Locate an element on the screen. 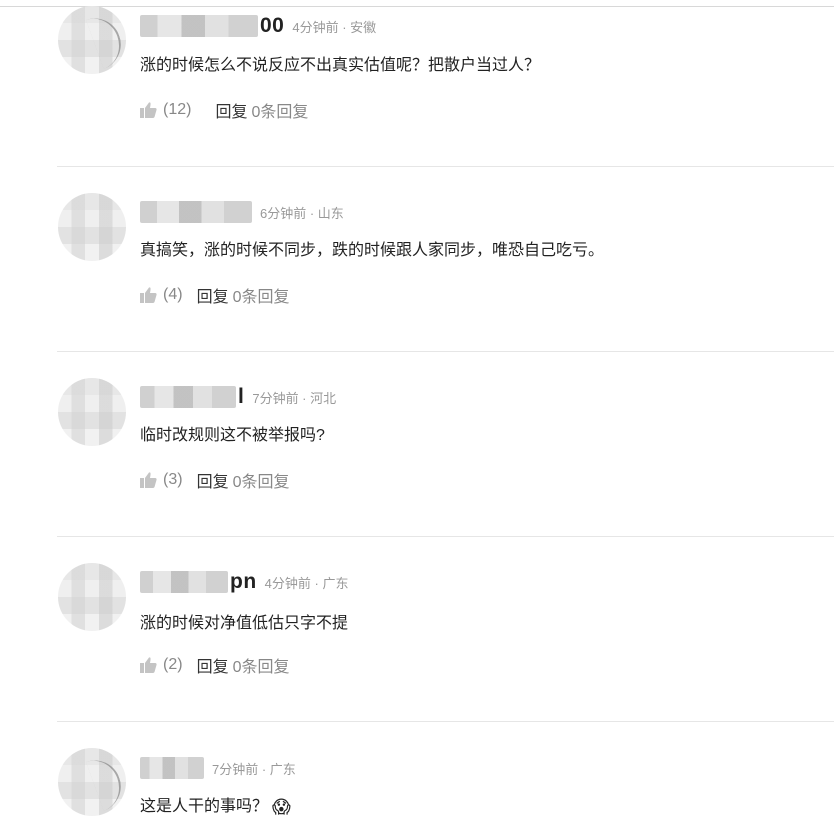 The height and width of the screenshot is (834, 834). comment-header: pn 4分钟前 · 广东 is located at coordinates (244, 582).